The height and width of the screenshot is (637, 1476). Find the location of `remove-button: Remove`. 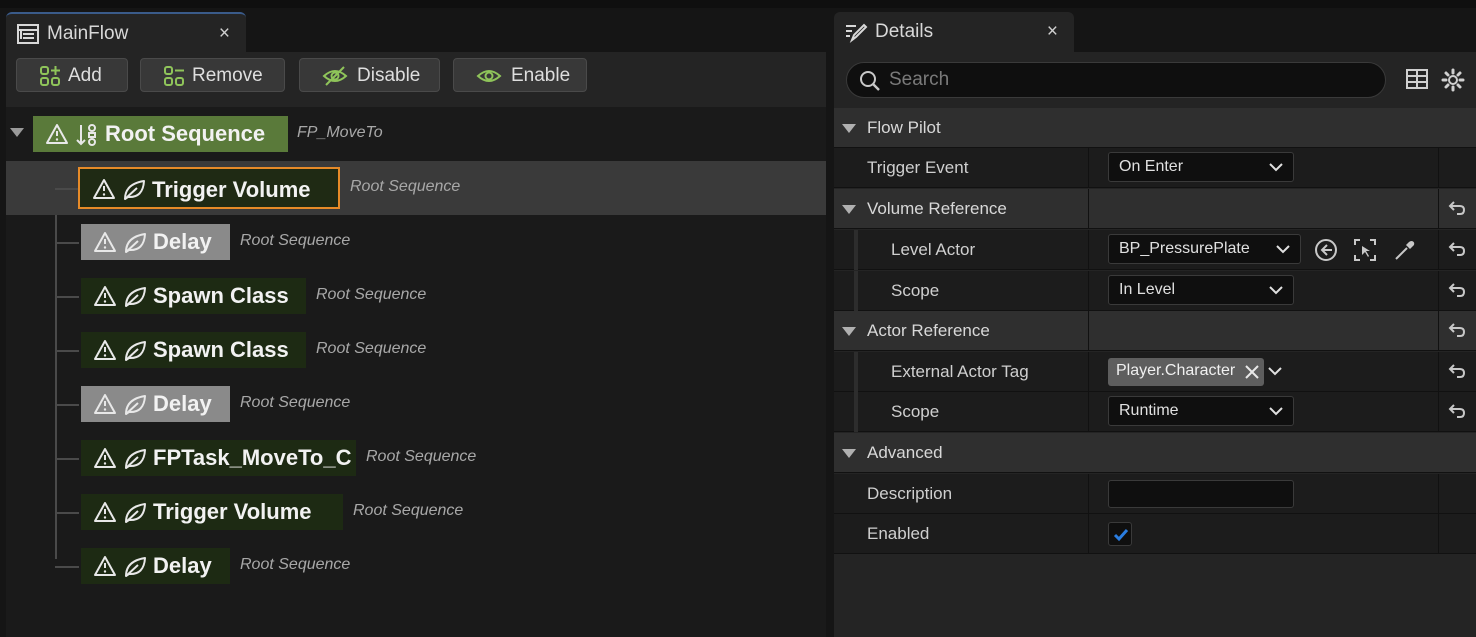

remove-button: Remove is located at coordinates (212, 75).